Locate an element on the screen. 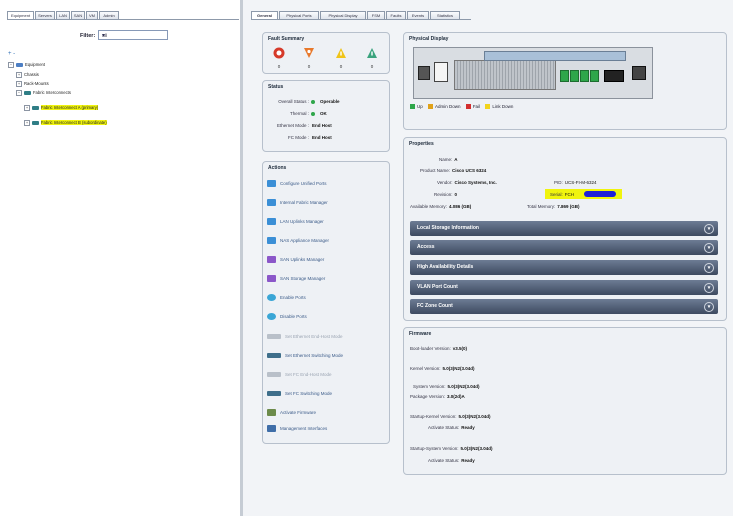 This screenshot has width=733, height=516. tab-events: Events is located at coordinates (418, 15).